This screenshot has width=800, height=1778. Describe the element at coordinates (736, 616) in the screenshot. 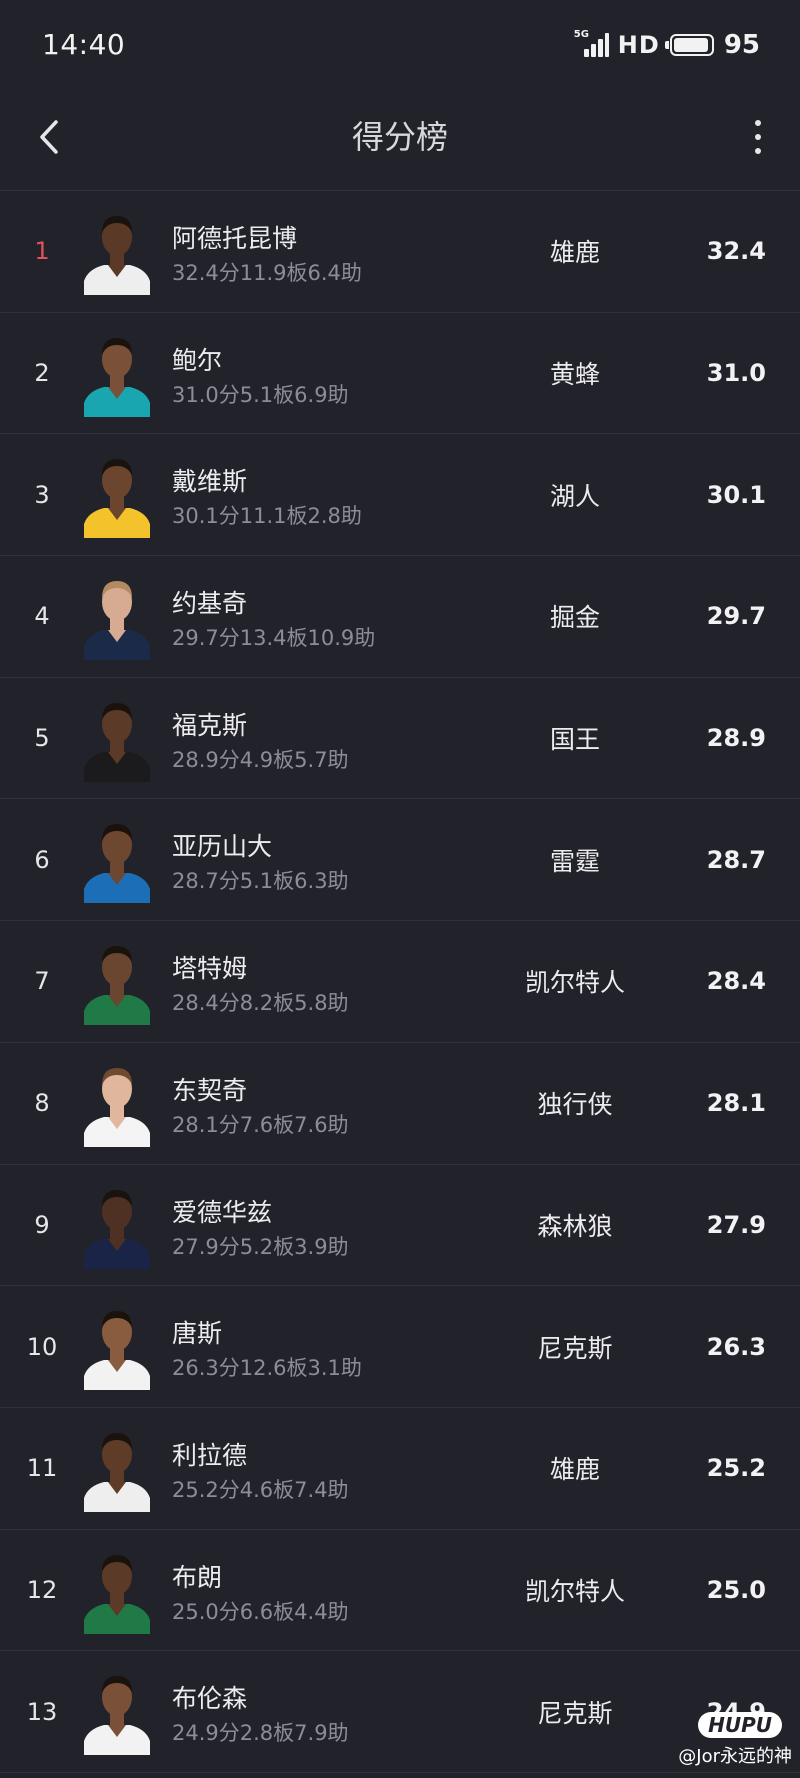

I see `points-value: 29.7` at that location.